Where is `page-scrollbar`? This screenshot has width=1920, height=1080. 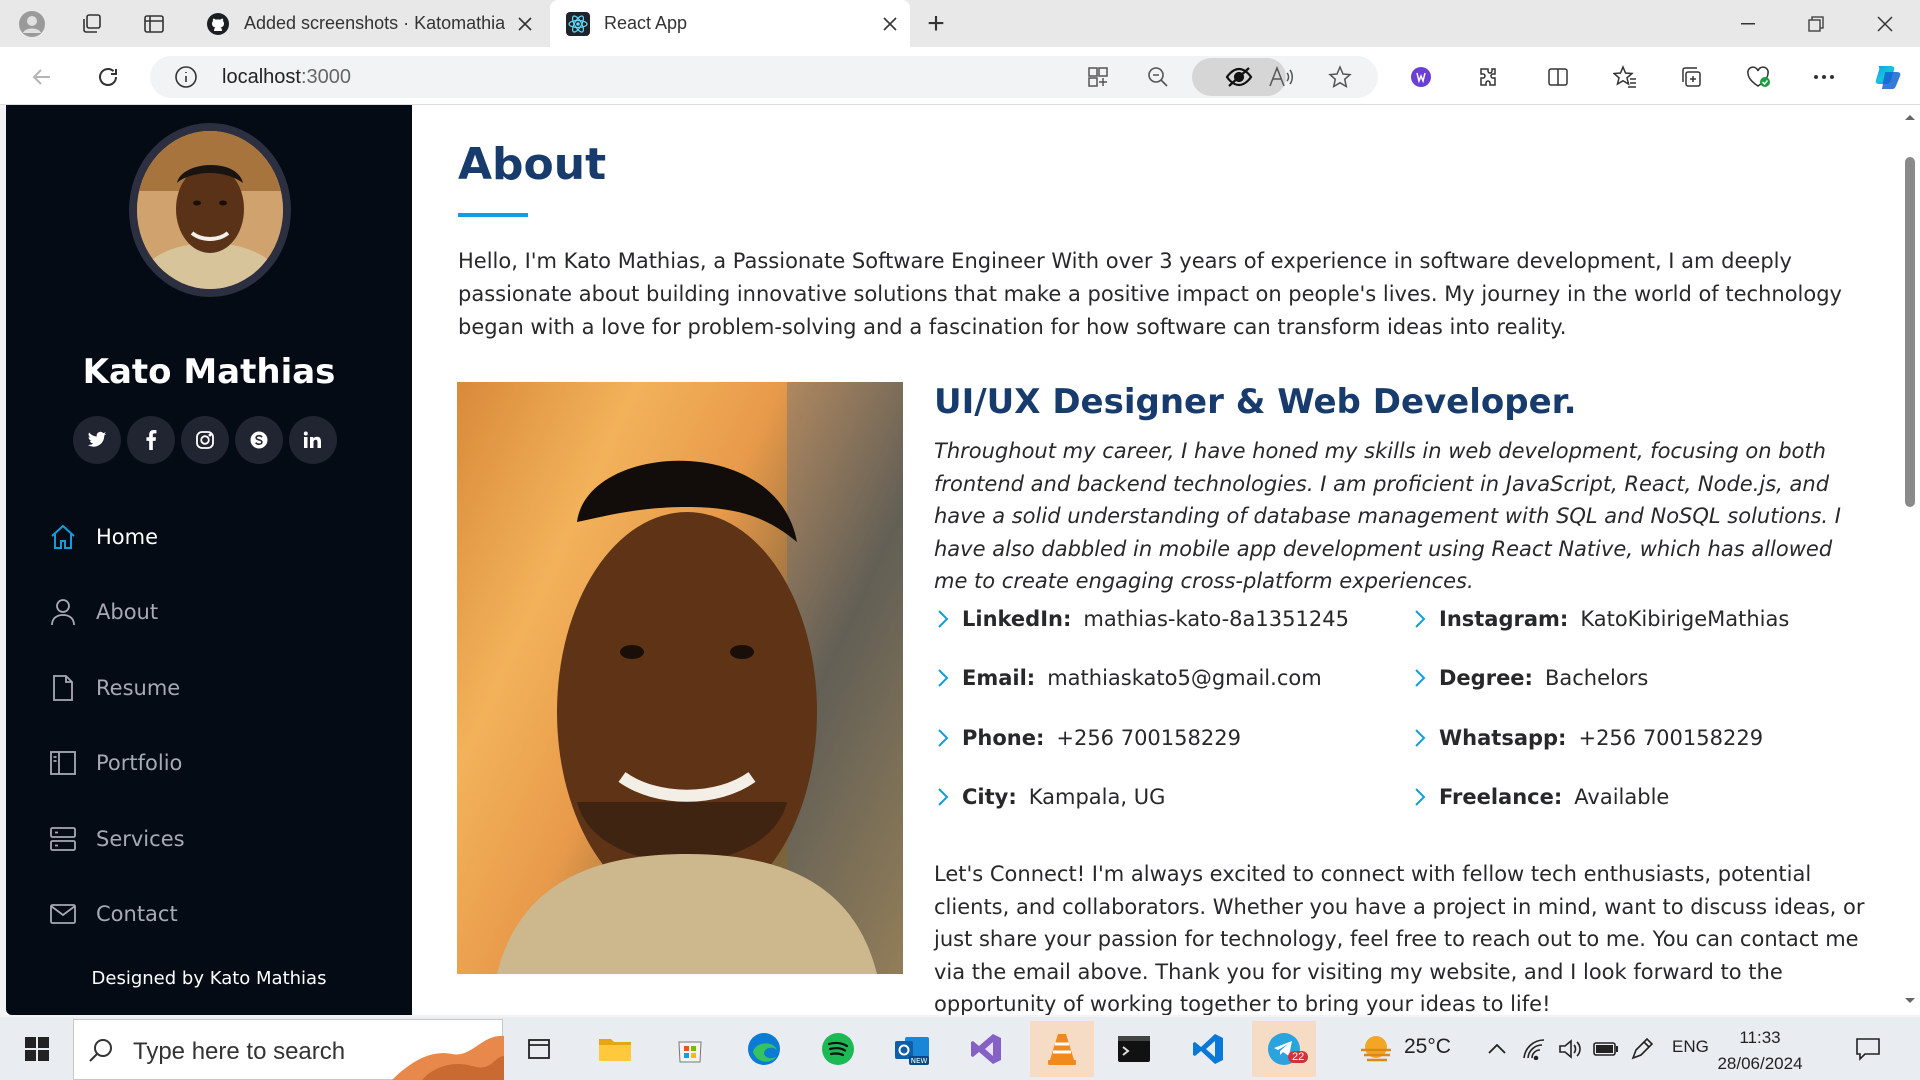 page-scrollbar is located at coordinates (1910, 560).